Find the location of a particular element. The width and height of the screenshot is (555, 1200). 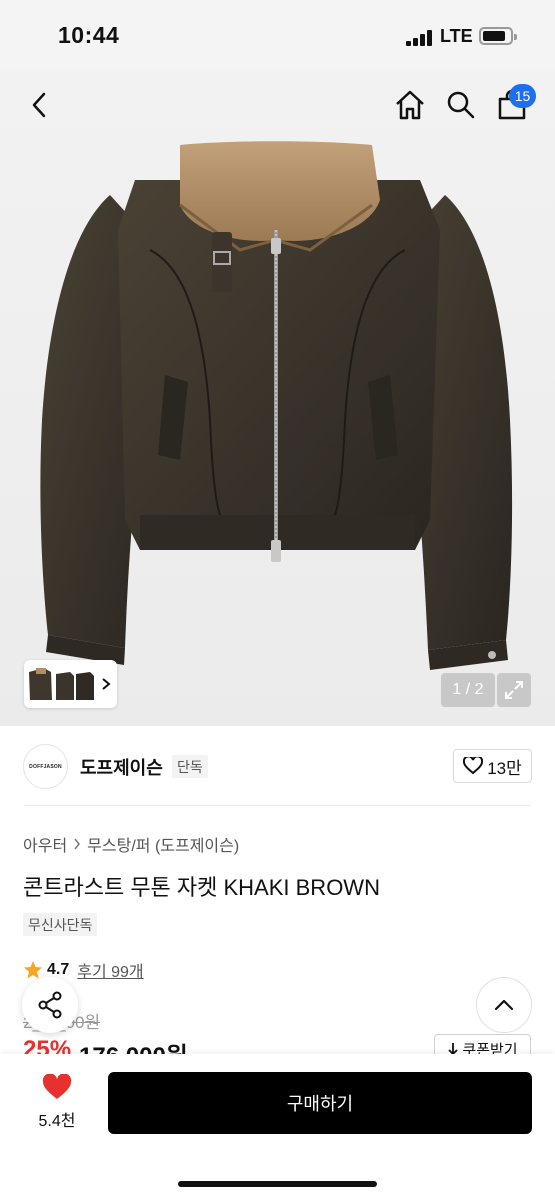

divider is located at coordinates (277, 805).